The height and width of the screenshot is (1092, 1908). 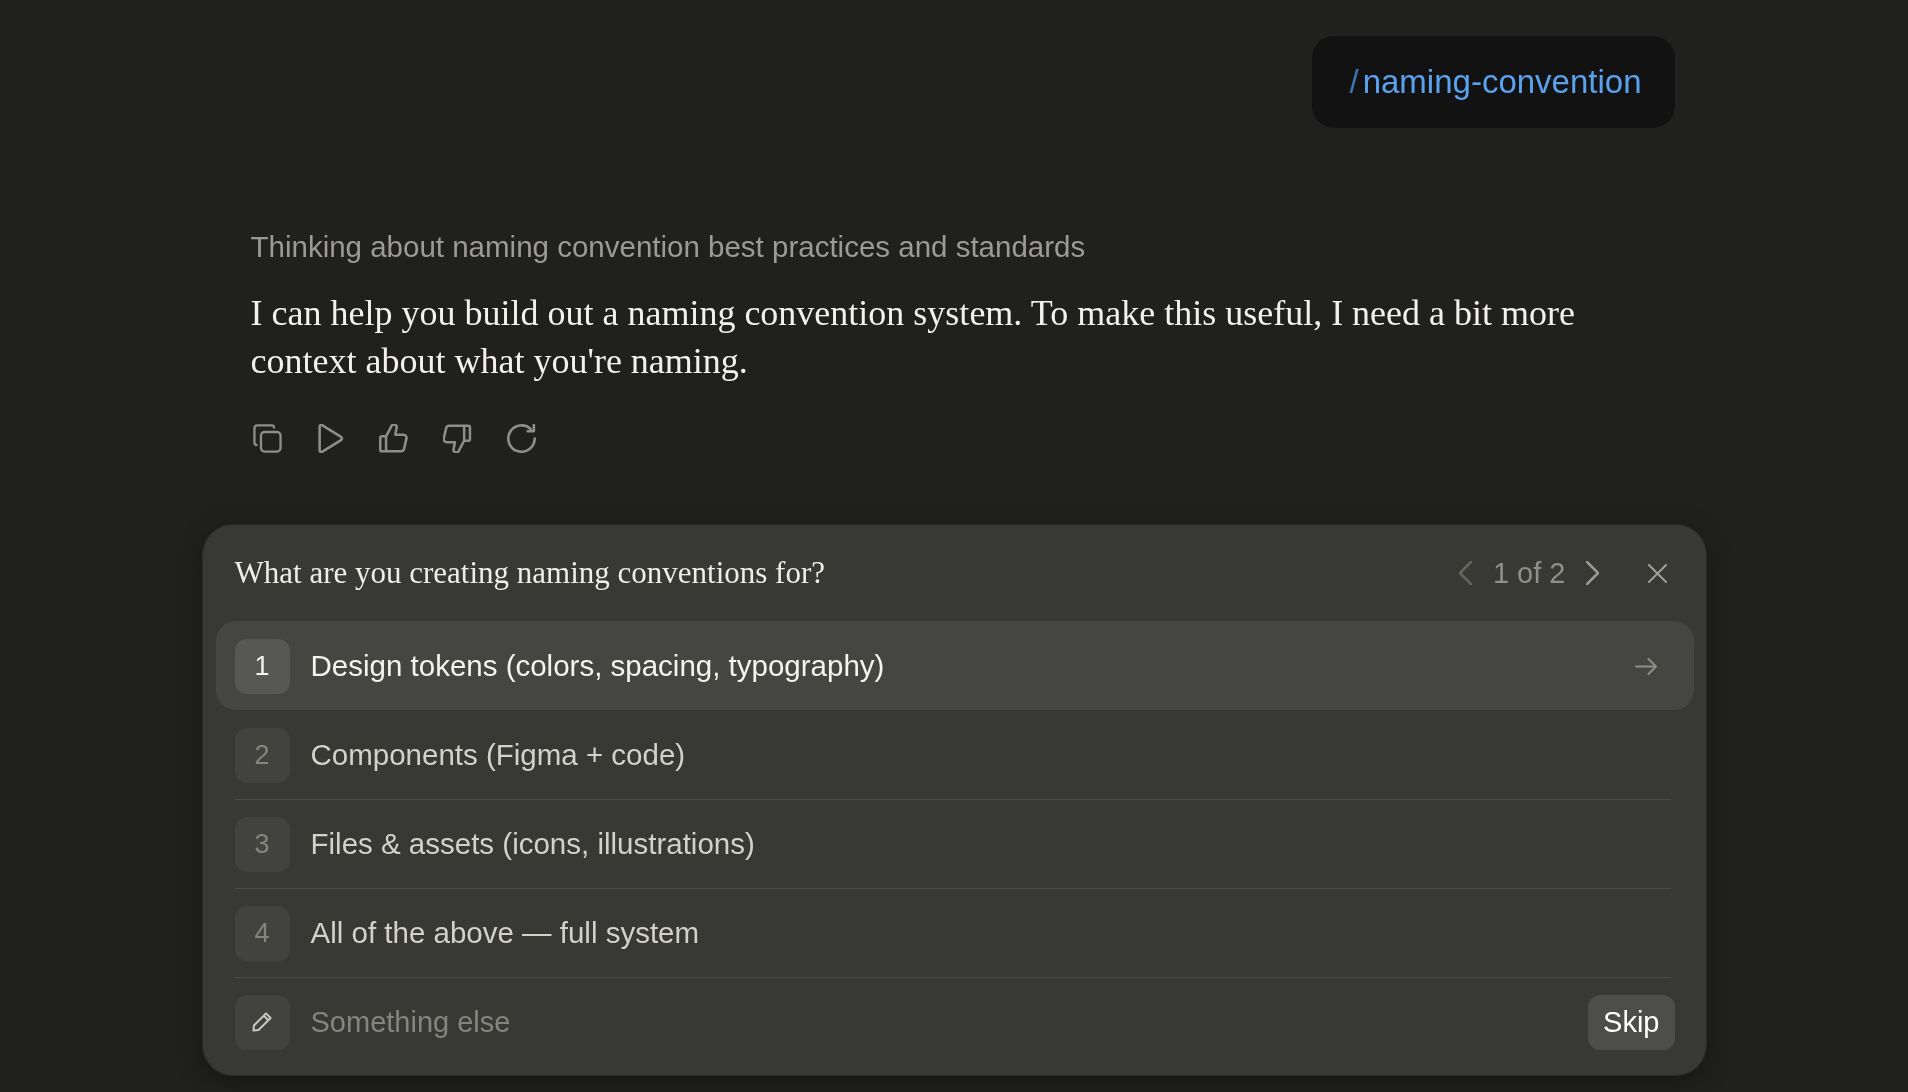 What do you see at coordinates (1657, 573) in the screenshot?
I see `close-icon` at bounding box center [1657, 573].